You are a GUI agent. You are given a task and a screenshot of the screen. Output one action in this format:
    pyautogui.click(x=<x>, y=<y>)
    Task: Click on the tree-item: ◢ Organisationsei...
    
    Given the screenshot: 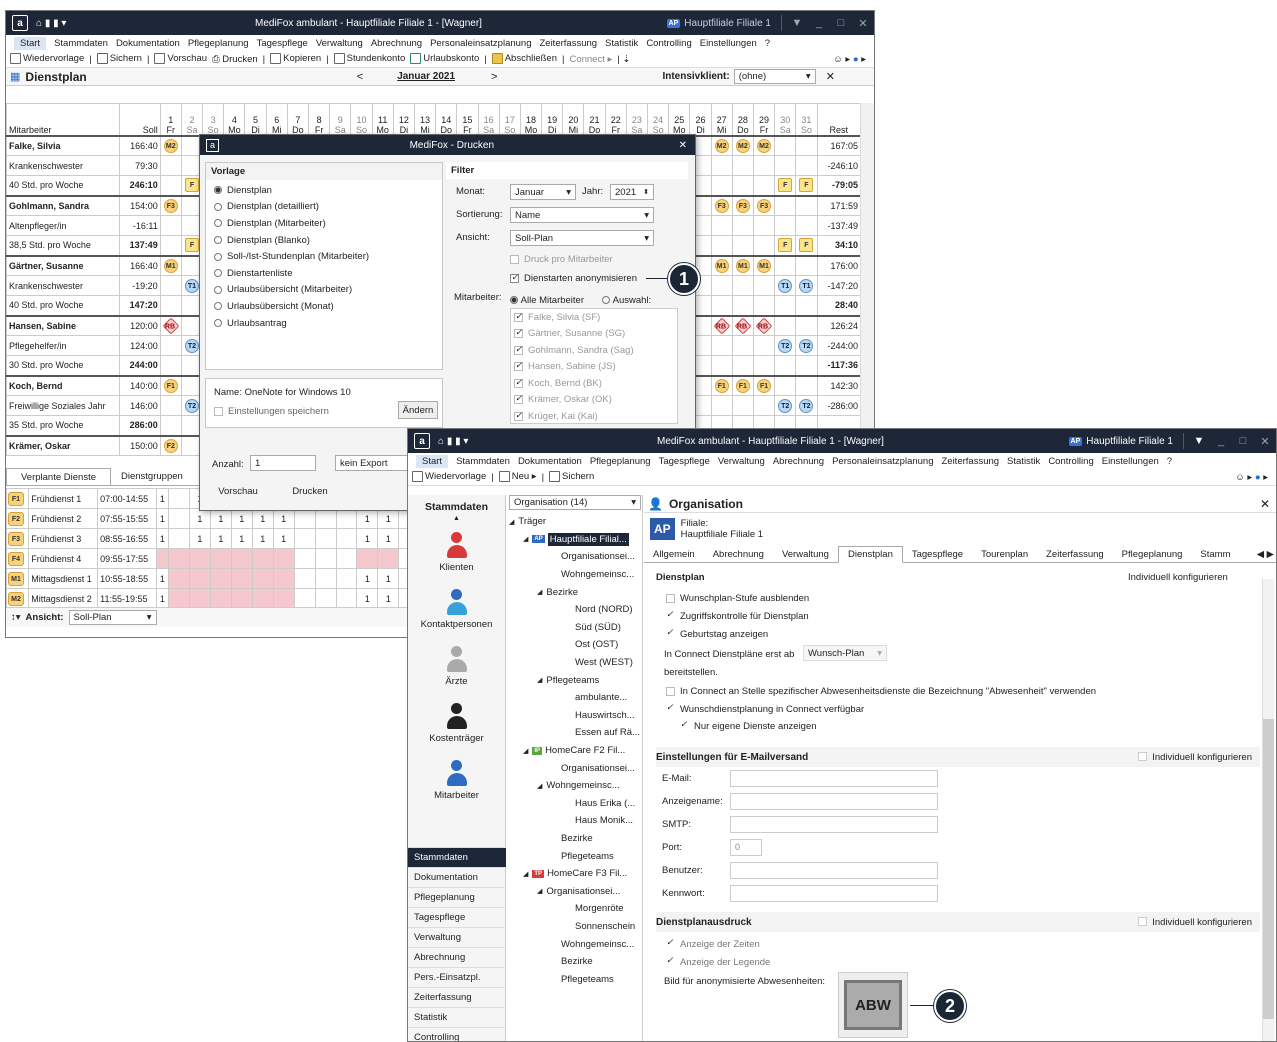 What is the action you would take?
    pyautogui.click(x=575, y=891)
    